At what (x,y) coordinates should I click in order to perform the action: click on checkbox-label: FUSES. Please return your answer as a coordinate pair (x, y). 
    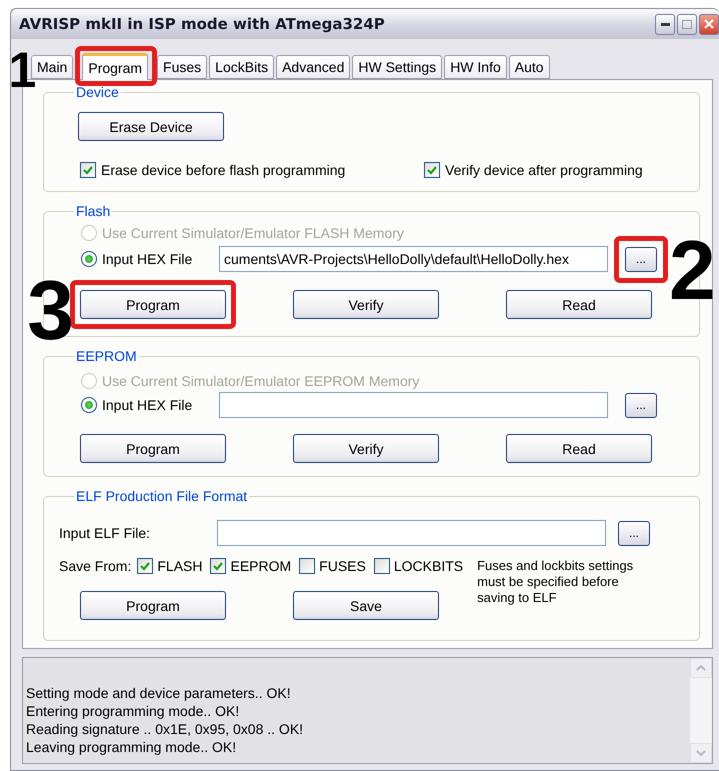
    Looking at the image, I should click on (342, 566).